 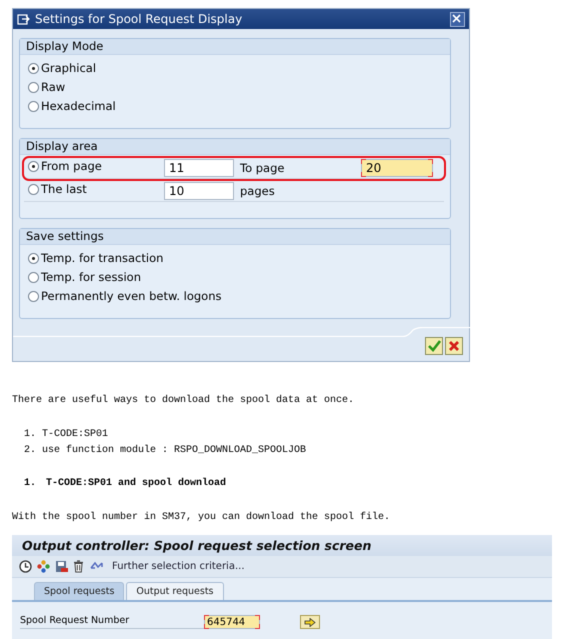 I want to click on field-label: Spool Request Number, so click(x=112, y=622).